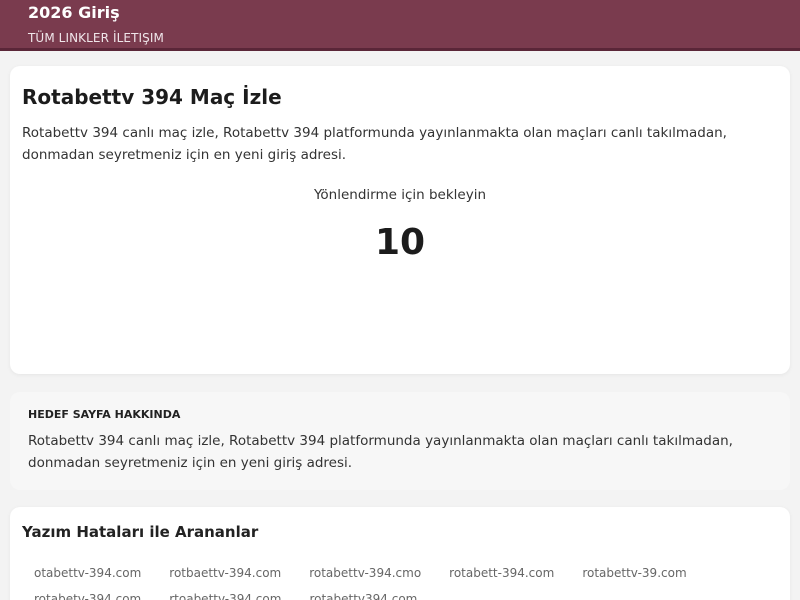 This screenshot has width=800, height=600. What do you see at coordinates (225, 594) in the screenshot?
I see `typo-link: rtoabettv-394.com` at bounding box center [225, 594].